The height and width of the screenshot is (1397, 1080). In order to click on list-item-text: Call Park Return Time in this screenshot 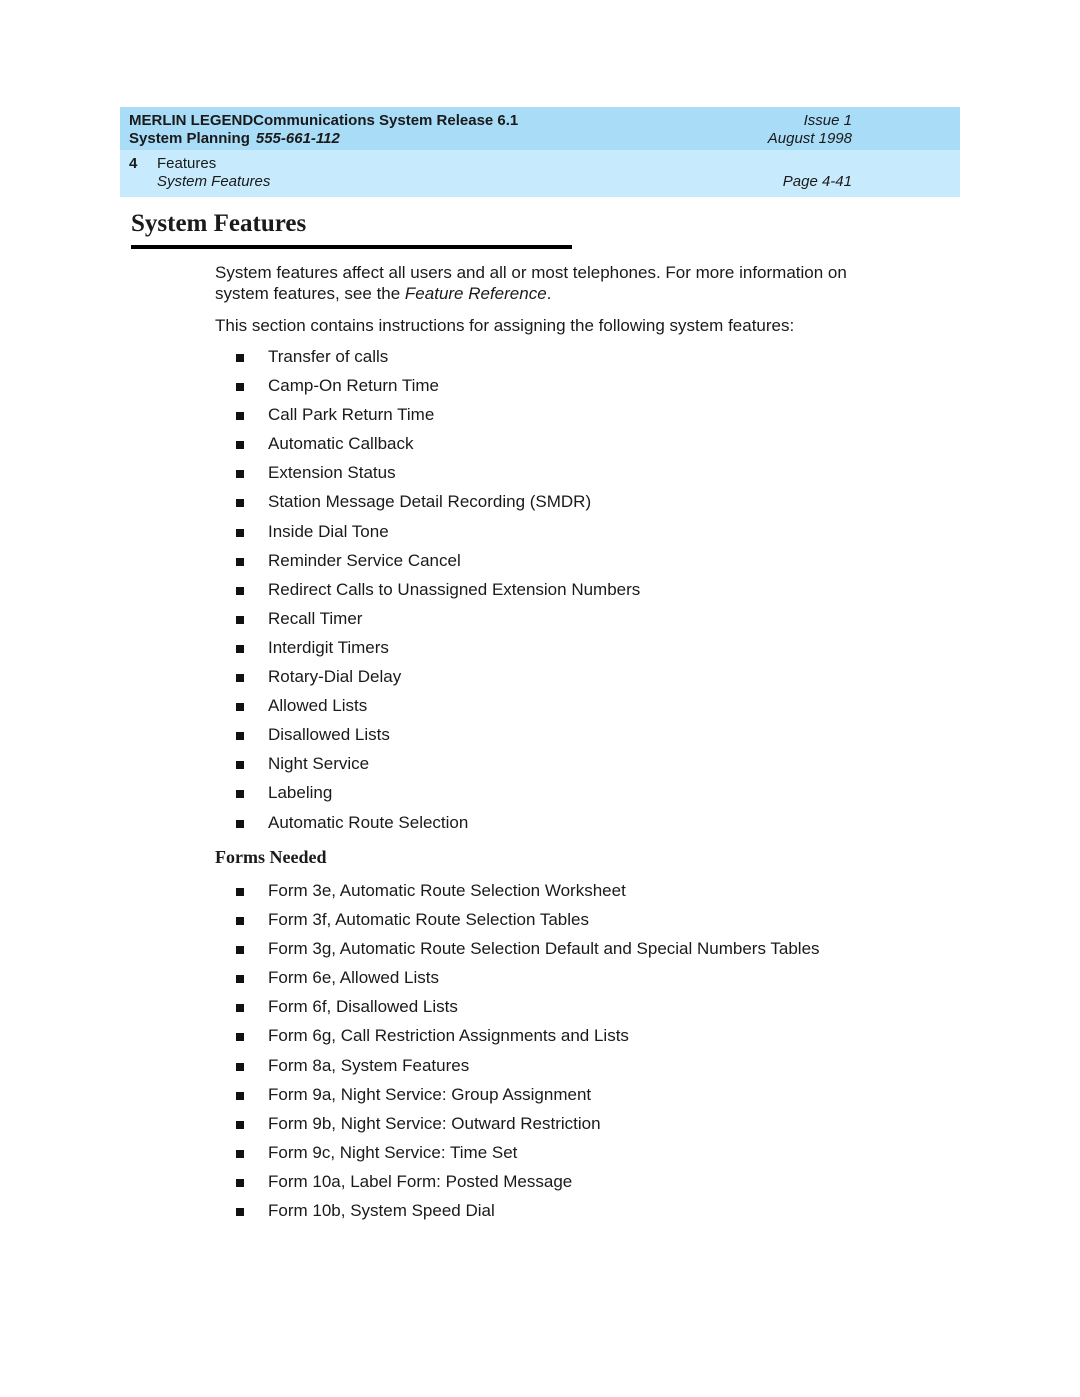, I will do `click(351, 415)`.